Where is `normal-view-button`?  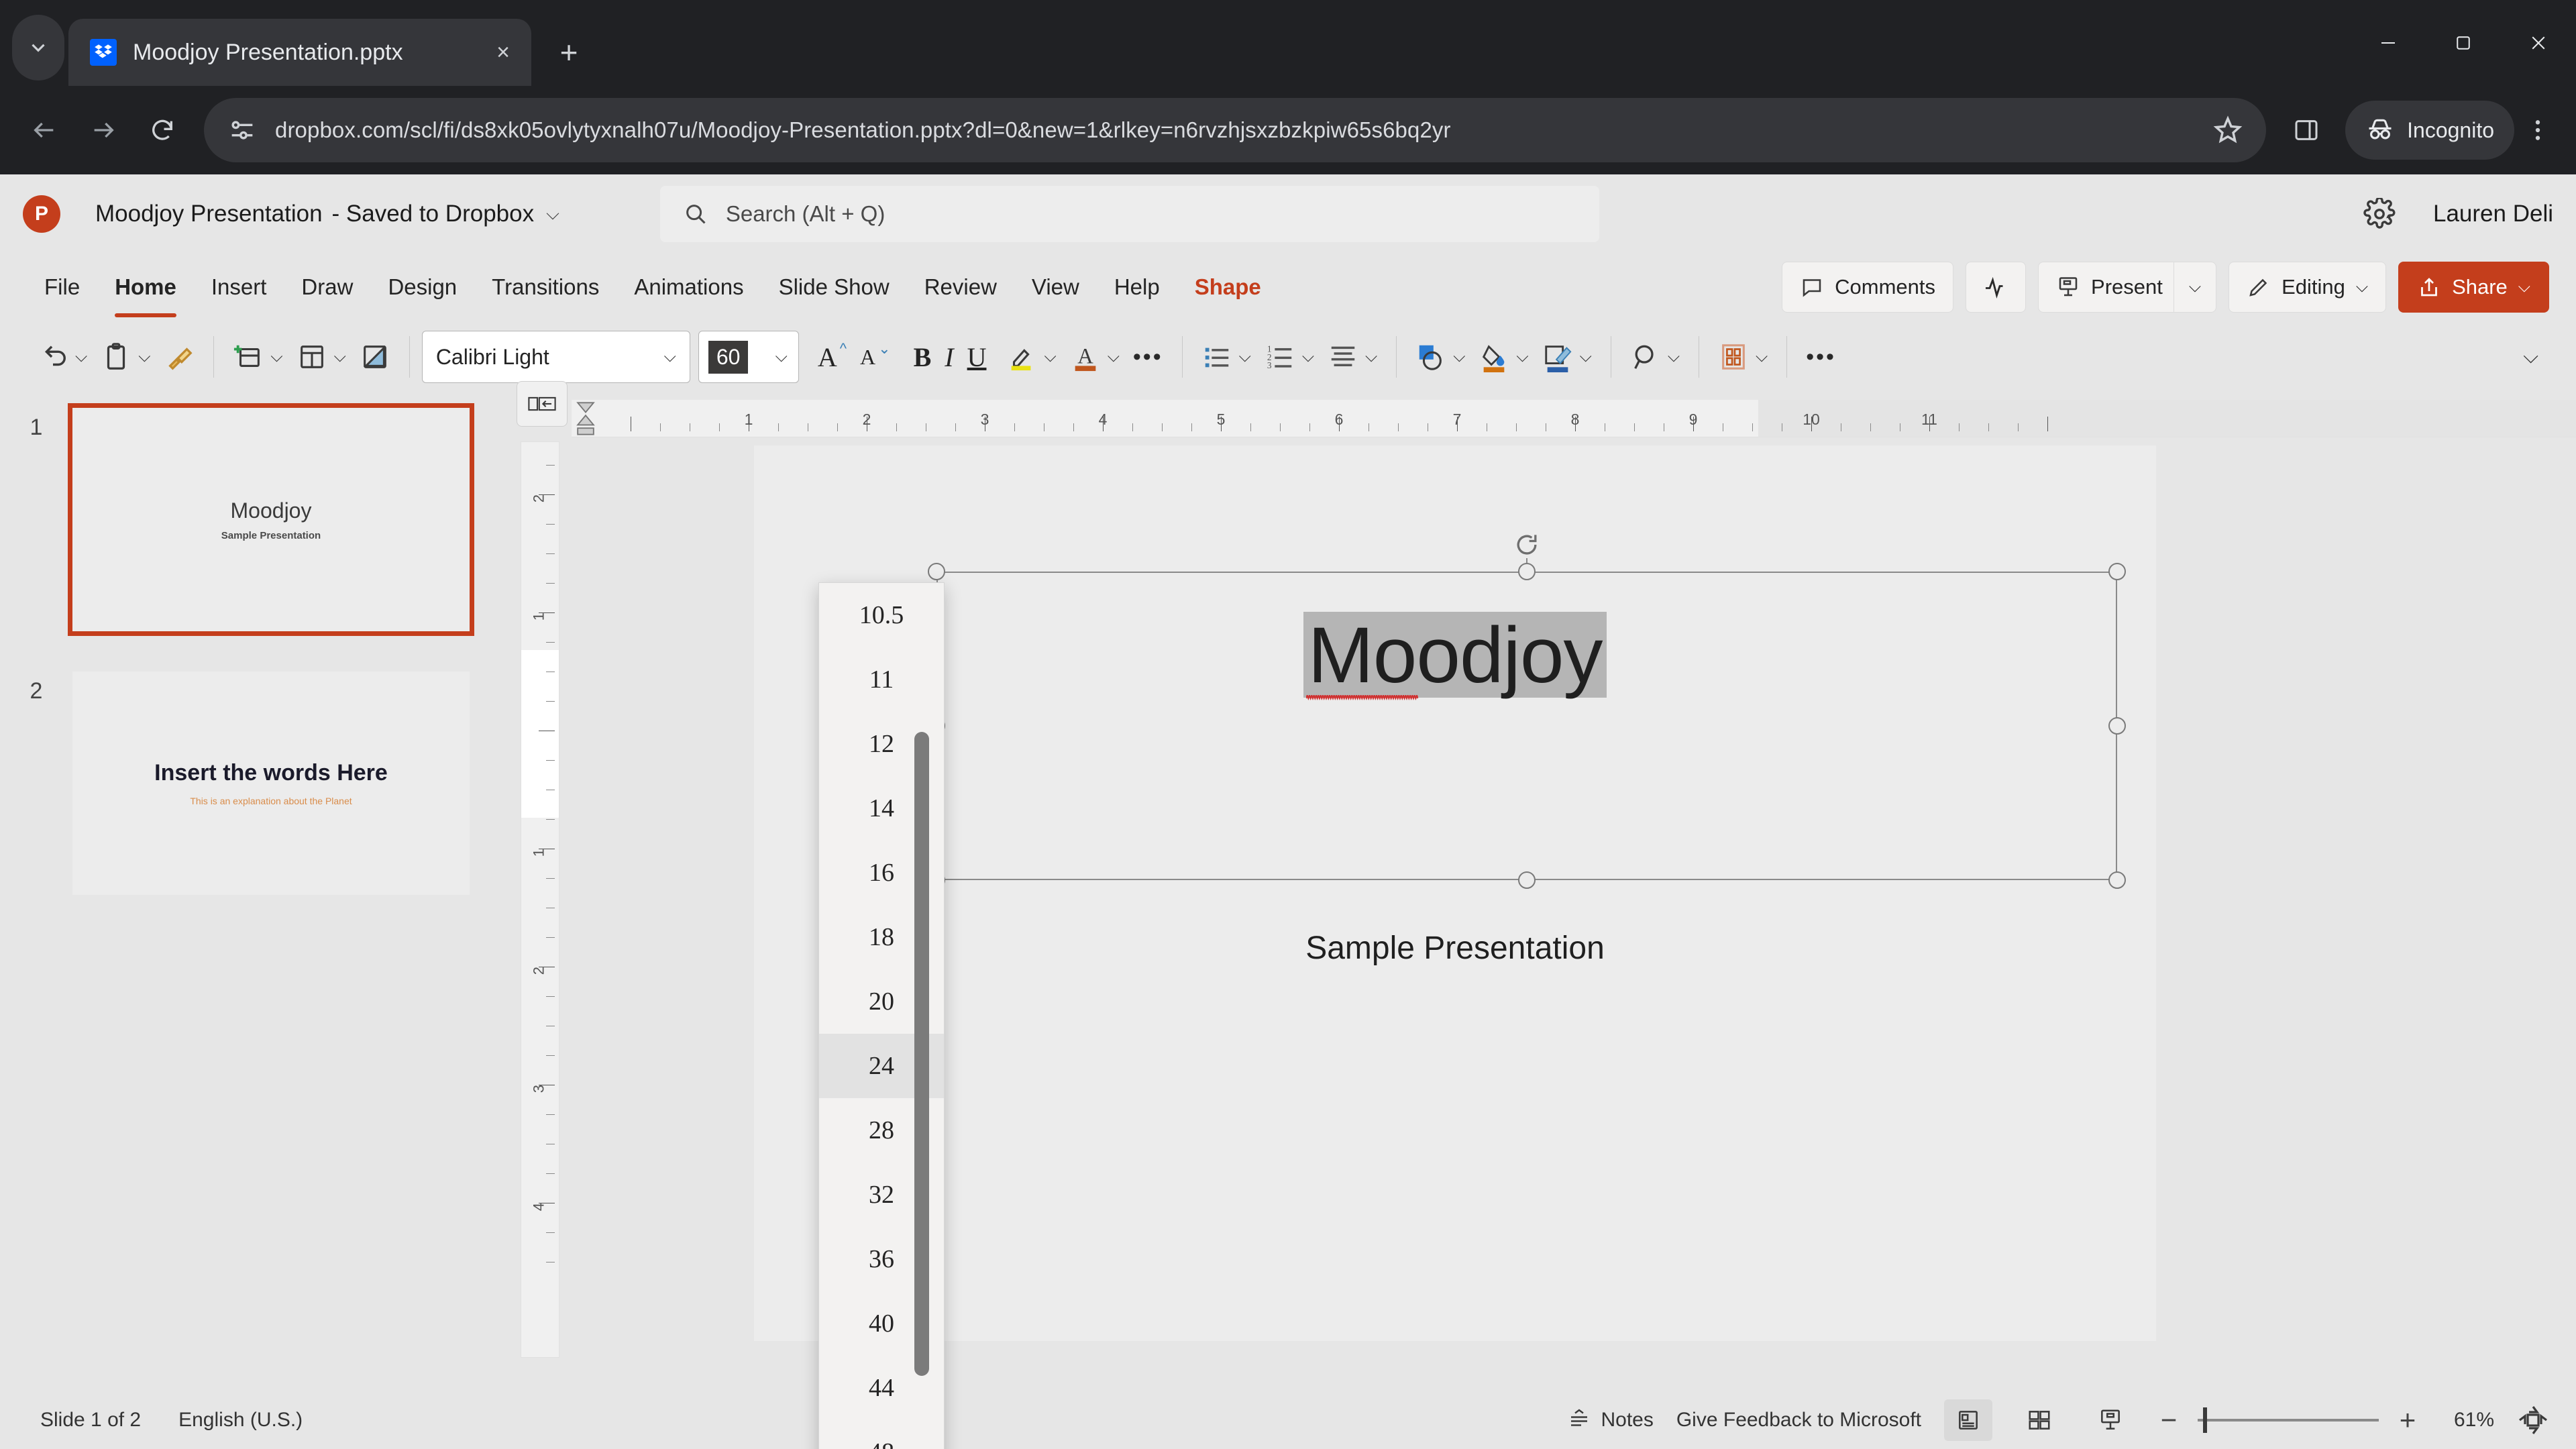
normal-view-button is located at coordinates (1968, 1420).